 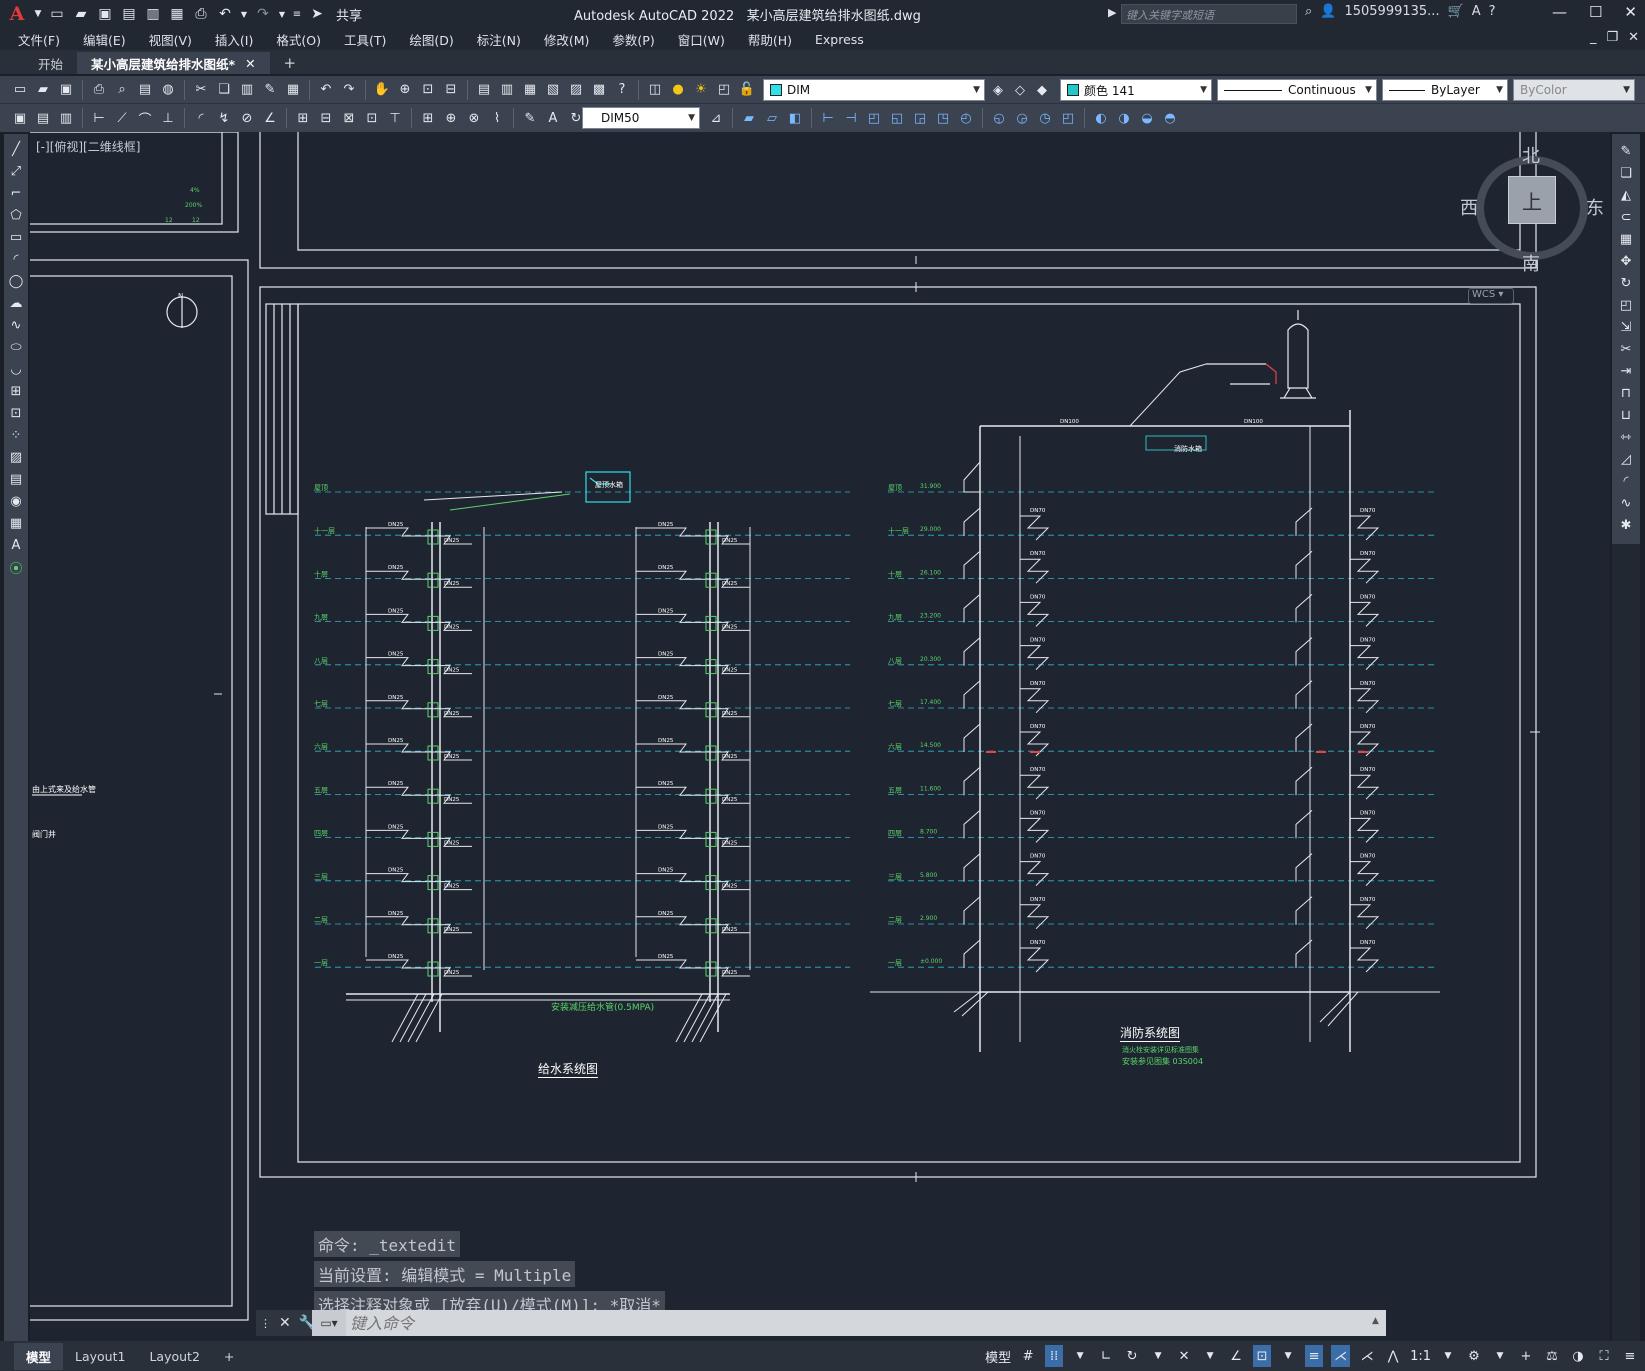 What do you see at coordinates (1630, 12) in the screenshot?
I see `close-icon: ✕` at bounding box center [1630, 12].